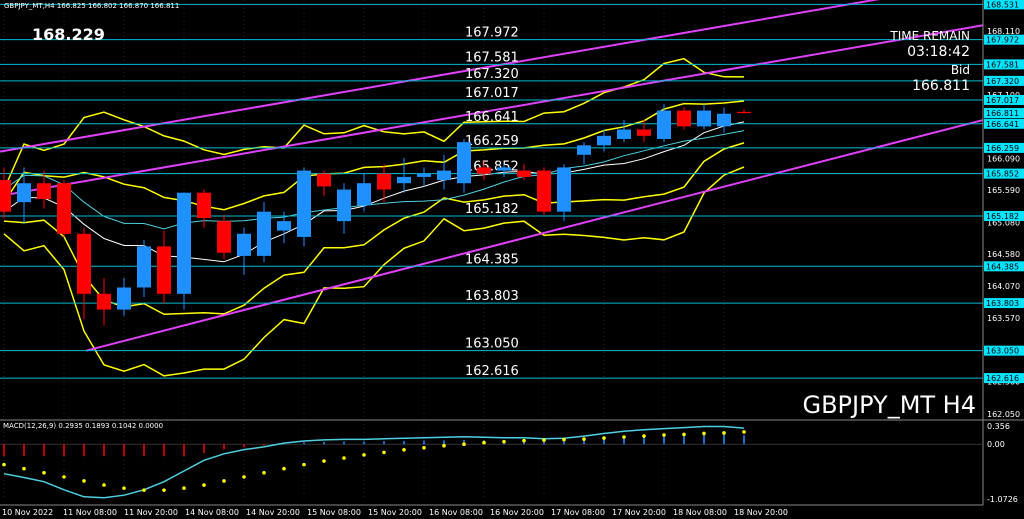  Describe the element at coordinates (1003, 190) in the screenshot. I see `axis-tick-label: 165.590` at that location.